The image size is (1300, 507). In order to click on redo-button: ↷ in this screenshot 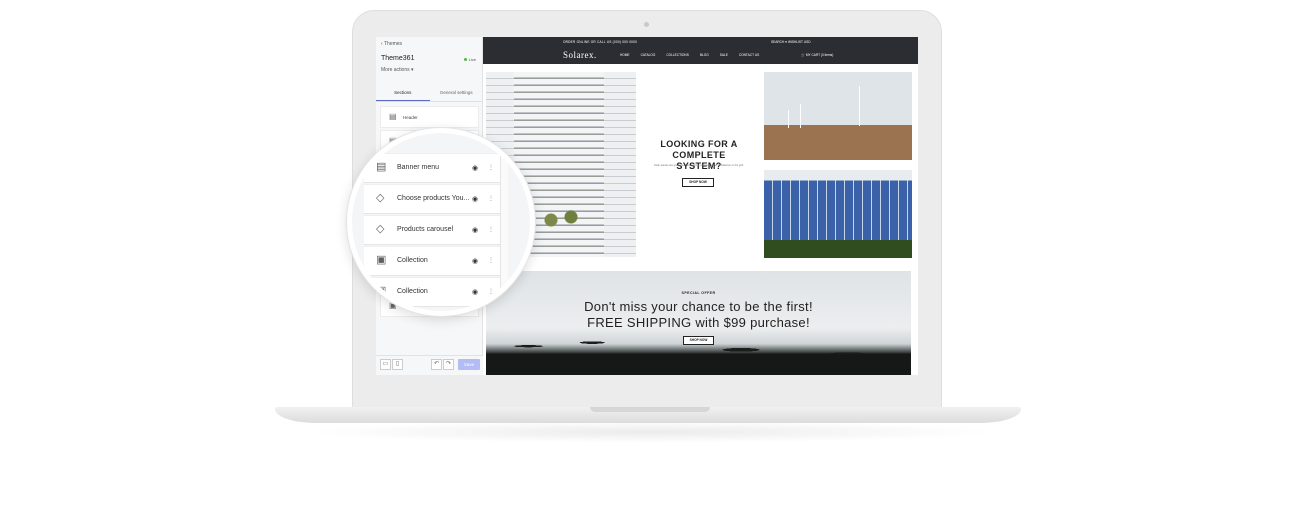, I will do `click(448, 364)`.